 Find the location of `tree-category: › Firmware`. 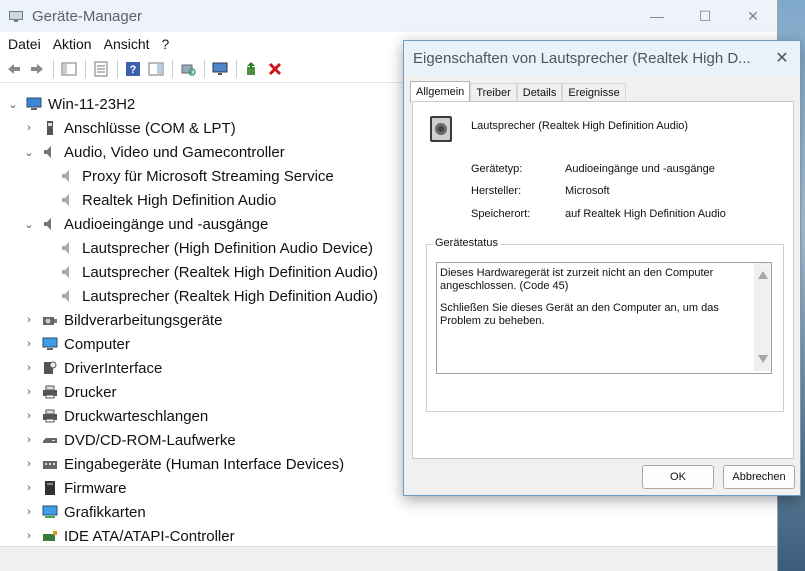

tree-category: › Firmware is located at coordinates (74, 488).